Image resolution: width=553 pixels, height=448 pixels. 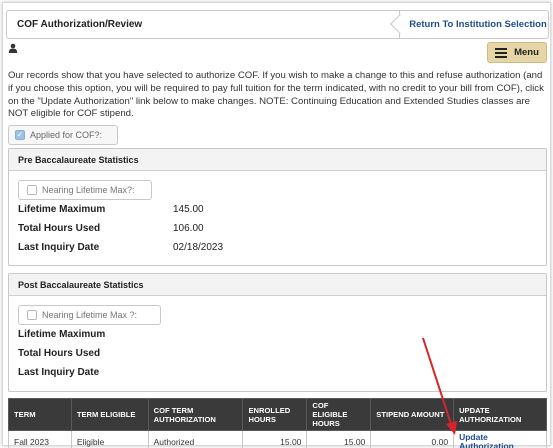 I want to click on update-authorization-link: Update Authorization, so click(x=500, y=439).